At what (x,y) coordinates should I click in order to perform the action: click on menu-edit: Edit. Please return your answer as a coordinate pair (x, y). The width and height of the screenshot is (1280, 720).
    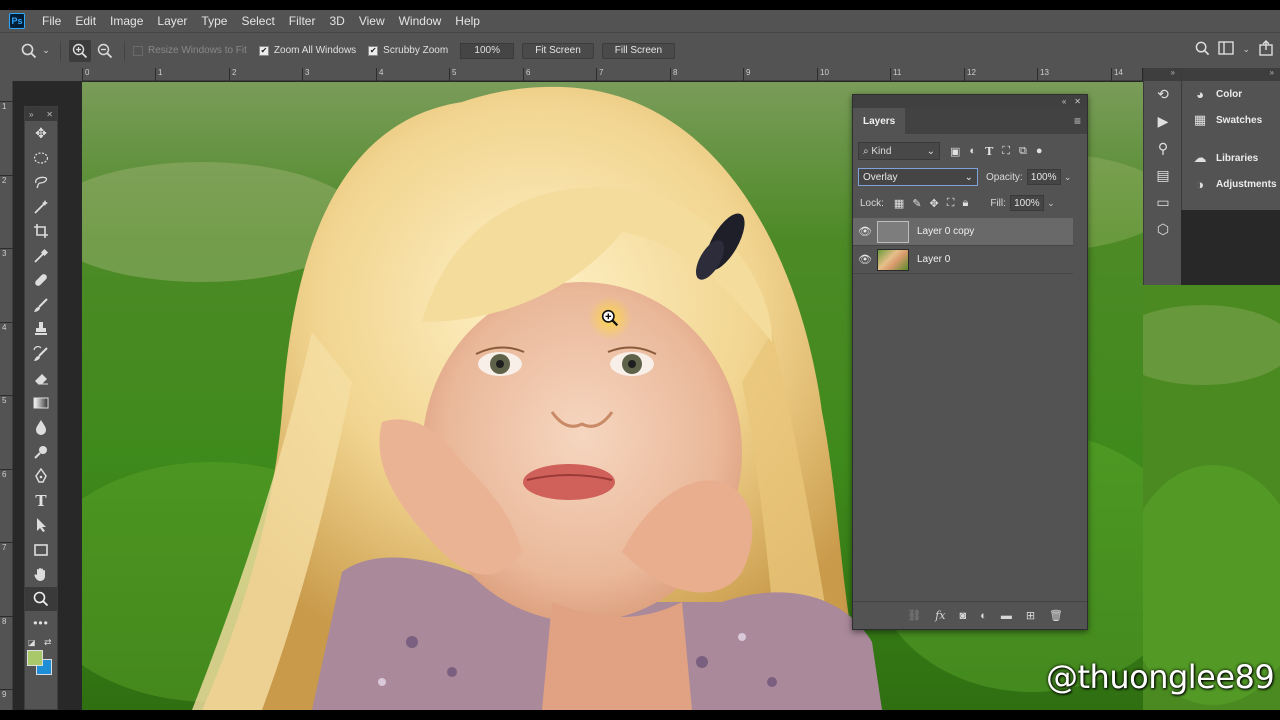
    Looking at the image, I should click on (85, 21).